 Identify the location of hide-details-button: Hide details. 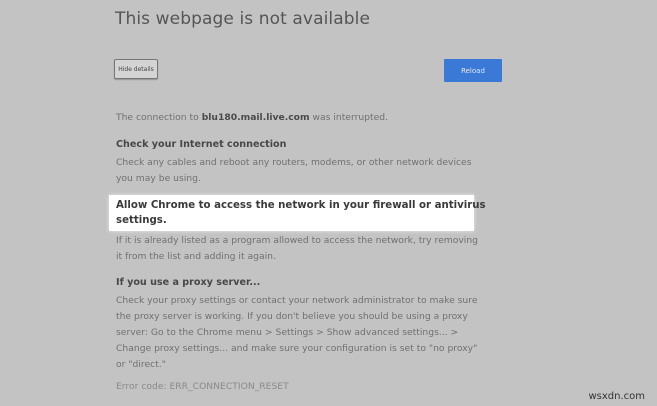
(136, 69).